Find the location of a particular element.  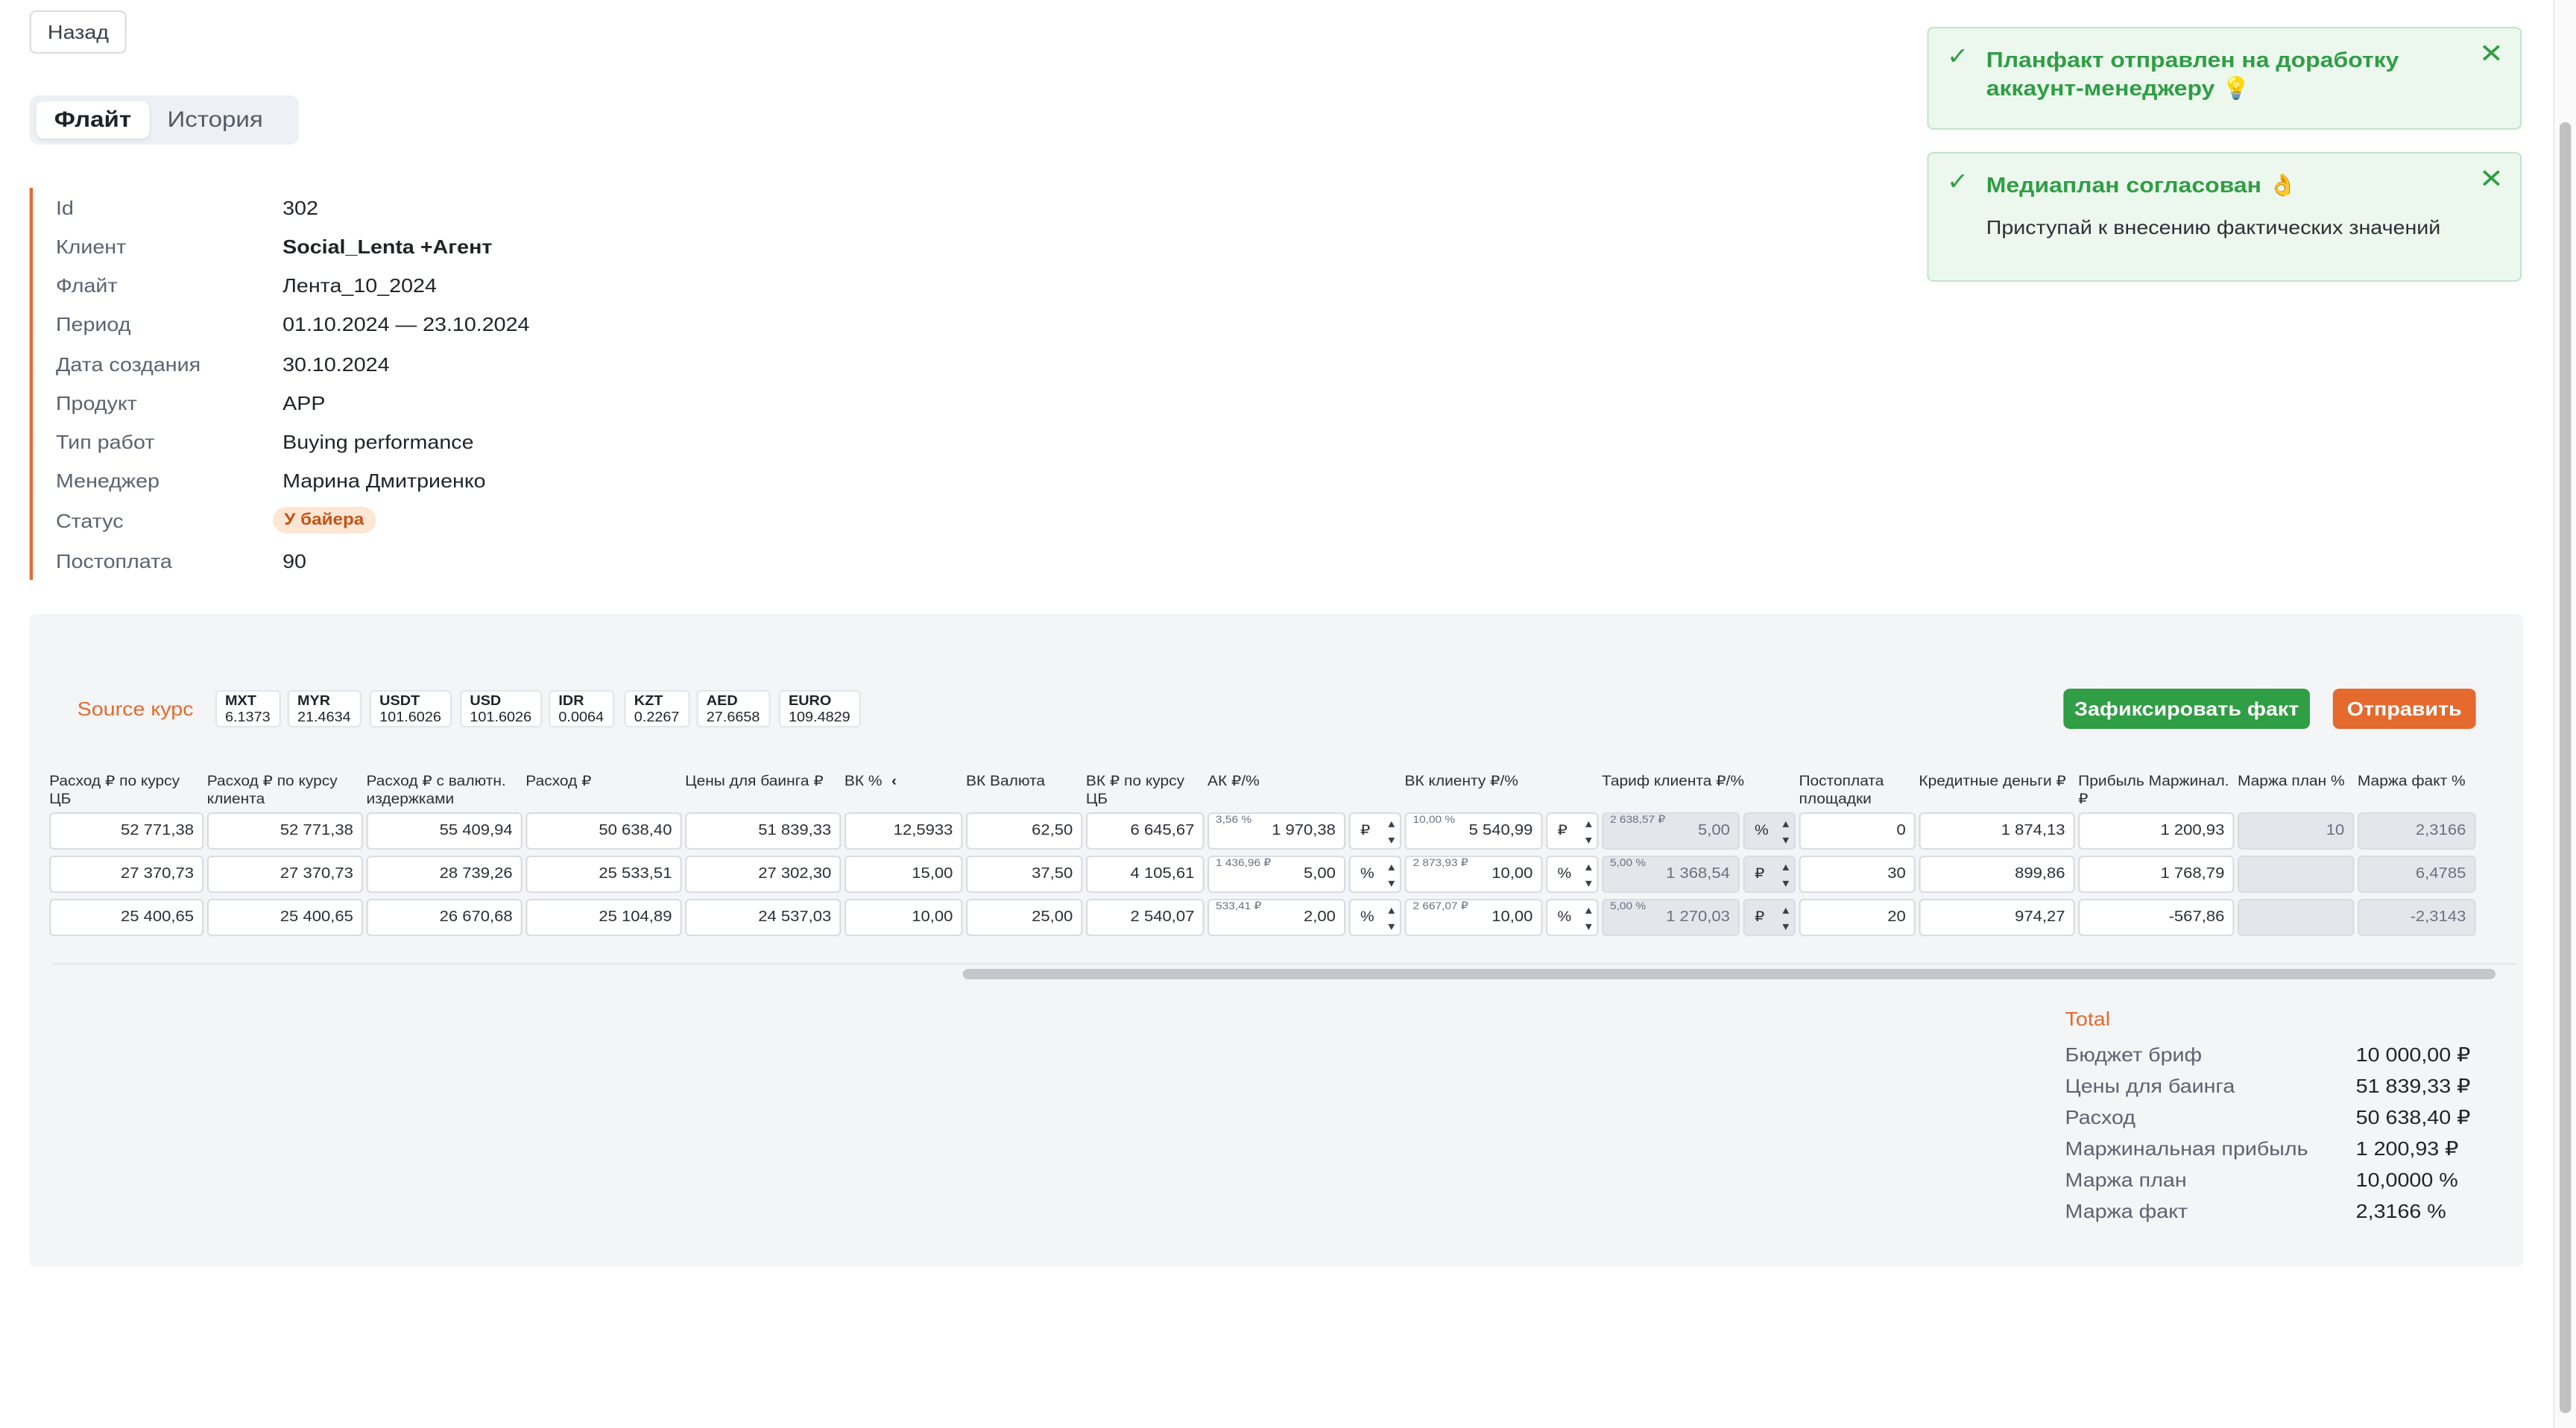

cell-spend: 25 533,51 is located at coordinates (603, 874).